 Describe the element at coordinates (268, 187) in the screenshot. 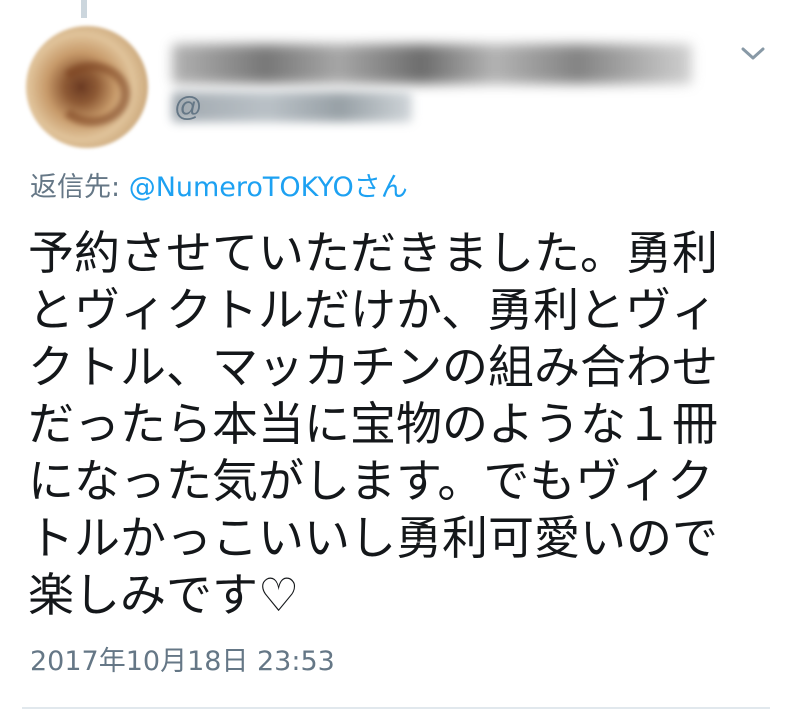

I see `reply-to-mention-link: @NumeroTOKYOさん` at that location.